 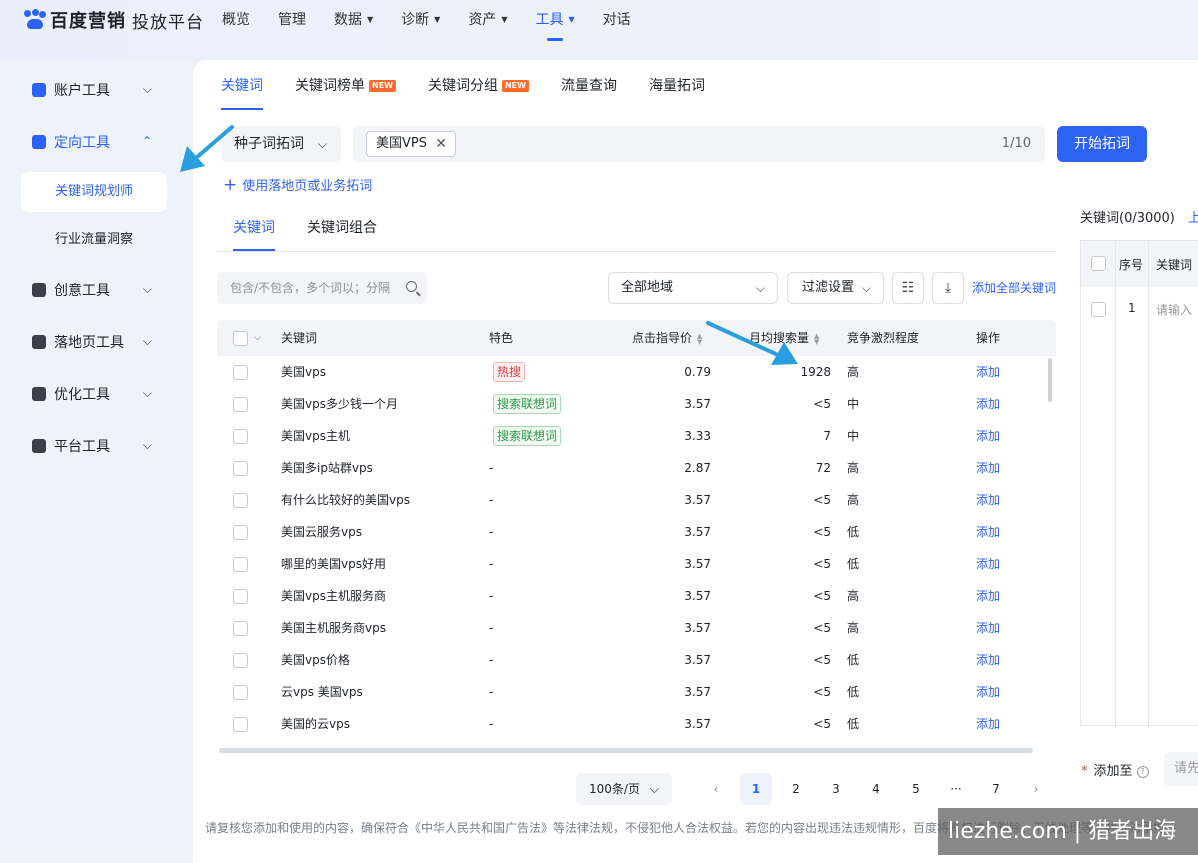 I want to click on selected-keywords-table: 序号 关键词 1 请输入, so click(x=1139, y=483).